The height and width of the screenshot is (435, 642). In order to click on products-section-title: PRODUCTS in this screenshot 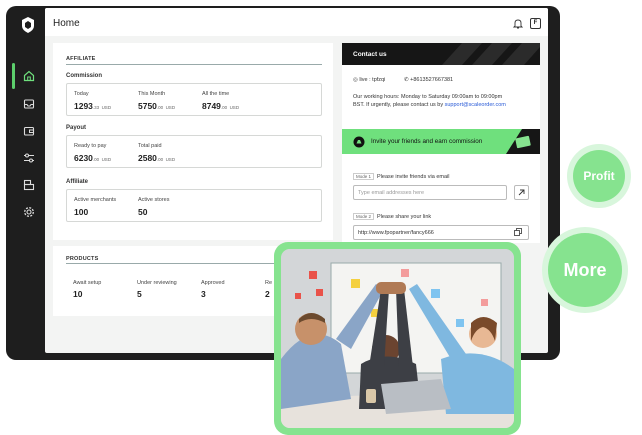, I will do `click(82, 259)`.